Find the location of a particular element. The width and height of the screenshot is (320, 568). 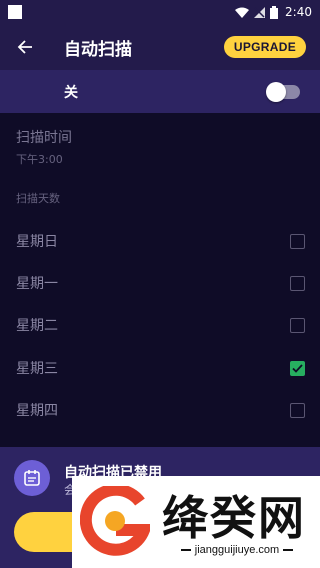

status-time: 2:40 is located at coordinates (298, 12).